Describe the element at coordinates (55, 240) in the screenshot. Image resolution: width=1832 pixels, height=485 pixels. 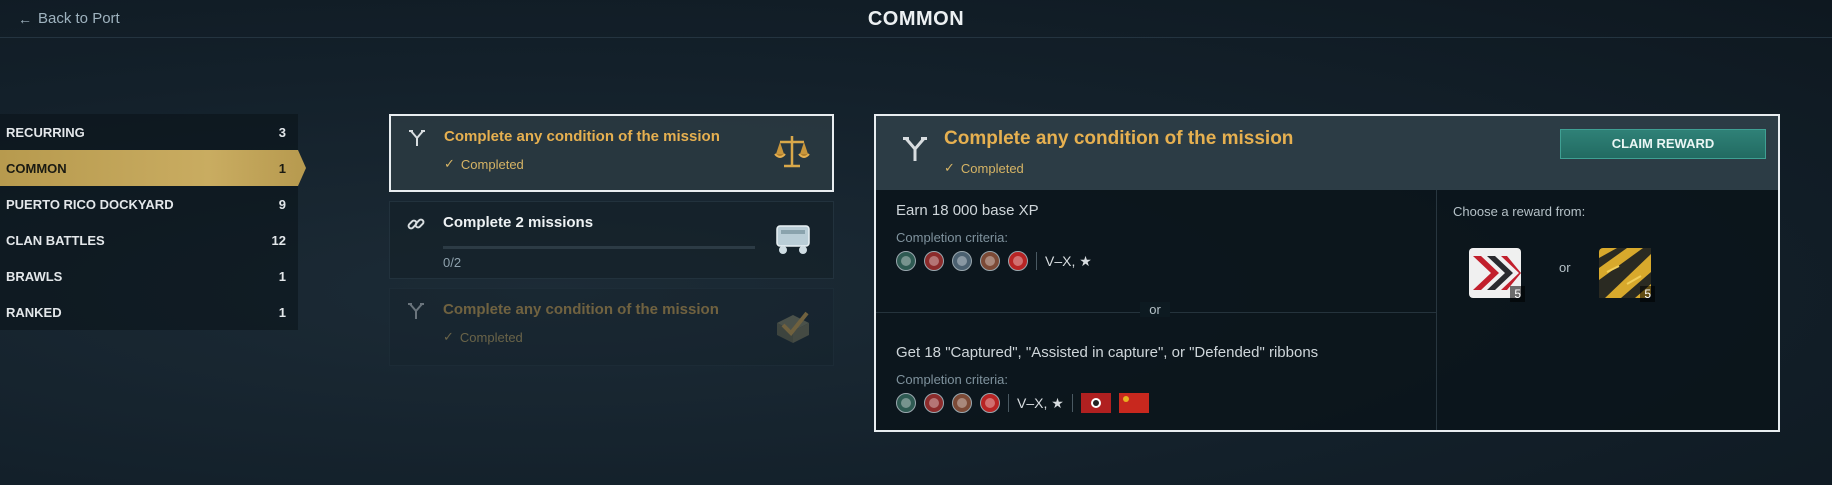
I see `sidebar-item-label: CLAN BATTLES` at that location.